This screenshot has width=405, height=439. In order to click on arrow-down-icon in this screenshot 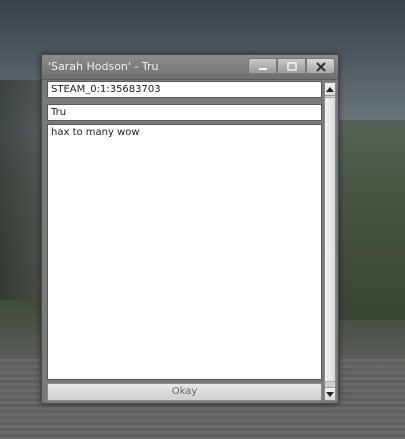, I will do `click(330, 394)`.